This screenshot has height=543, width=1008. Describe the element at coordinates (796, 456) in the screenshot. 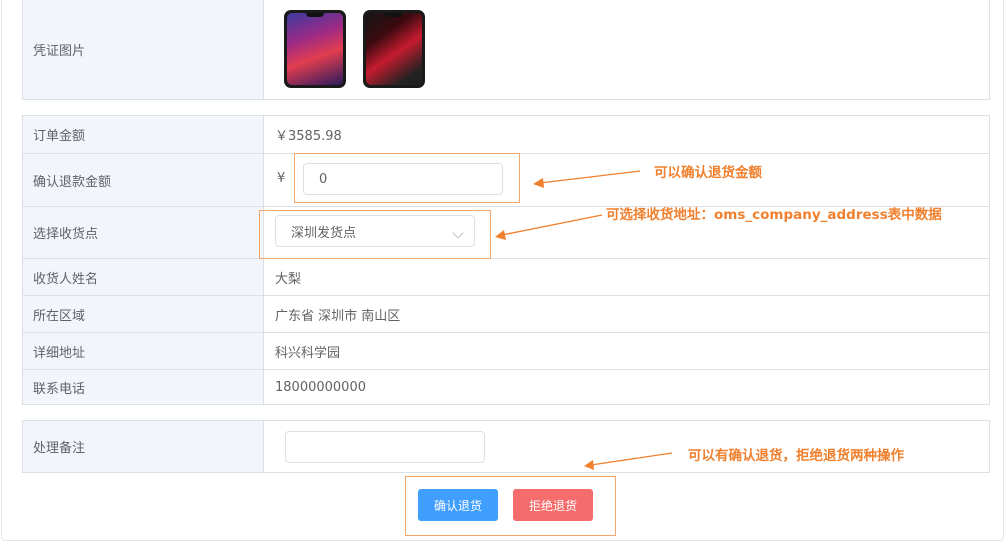

I see `actions-annotation: 可以有确认退货，拒绝退货两种操作` at that location.